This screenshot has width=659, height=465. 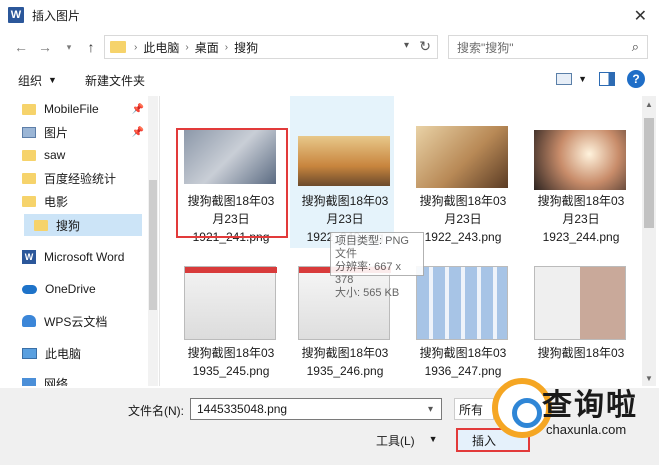 I want to click on window-title: 插入图片, so click(x=56, y=15).